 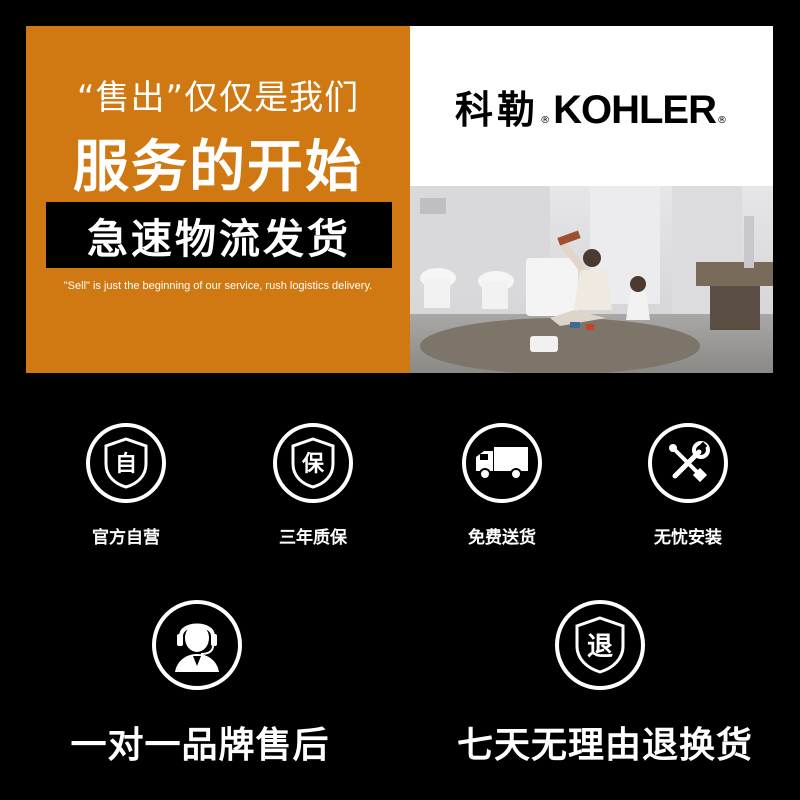 I want to click on customer-service-agent-icon, so click(x=197, y=647).